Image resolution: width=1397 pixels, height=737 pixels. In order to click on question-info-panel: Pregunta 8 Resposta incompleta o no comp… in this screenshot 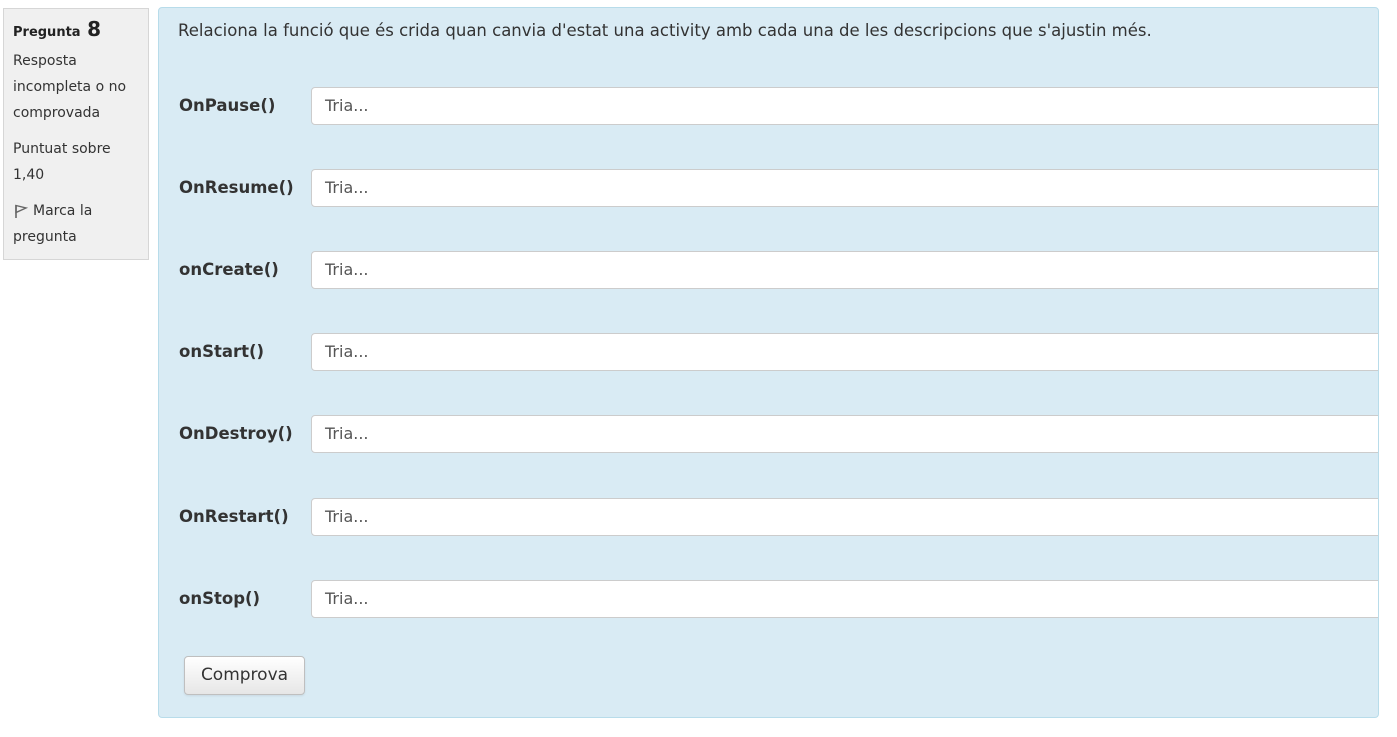, I will do `click(76, 134)`.